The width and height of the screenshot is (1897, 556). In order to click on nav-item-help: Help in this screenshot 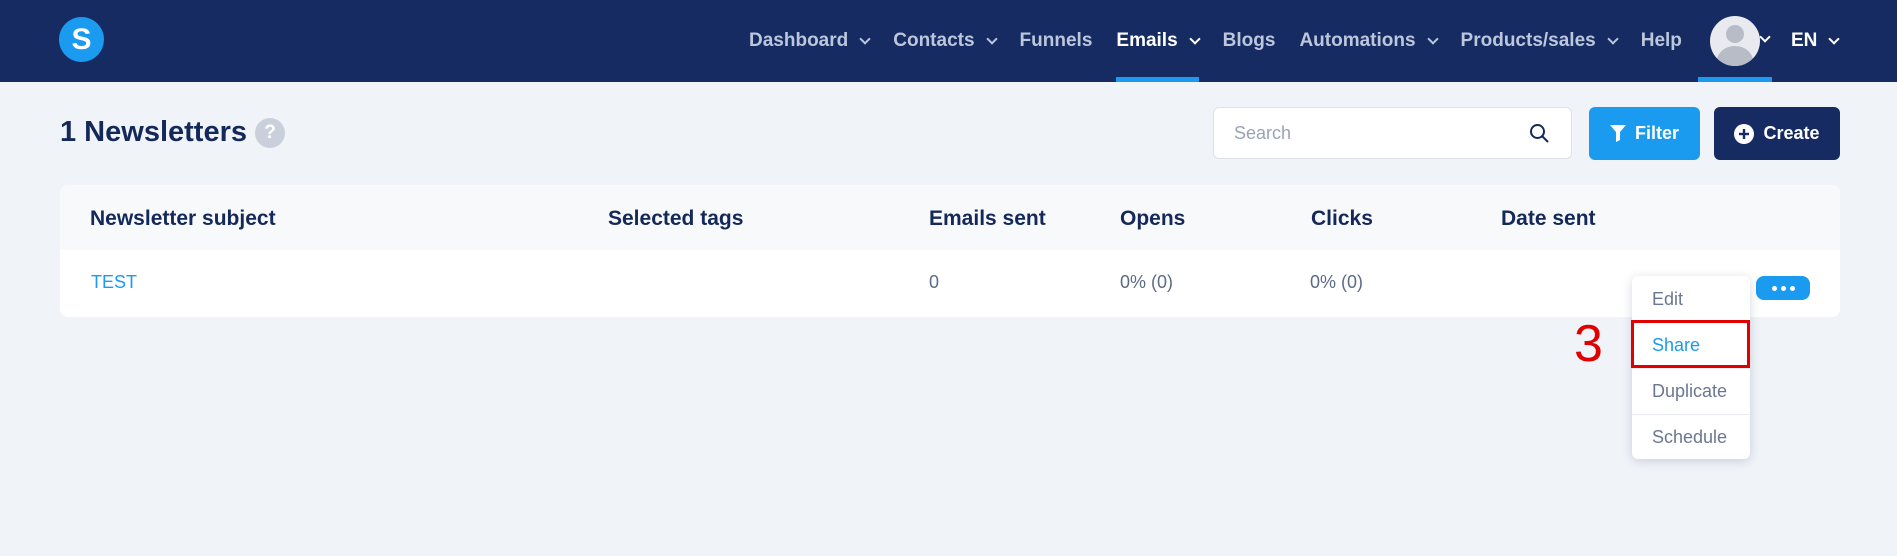, I will do `click(1661, 41)`.